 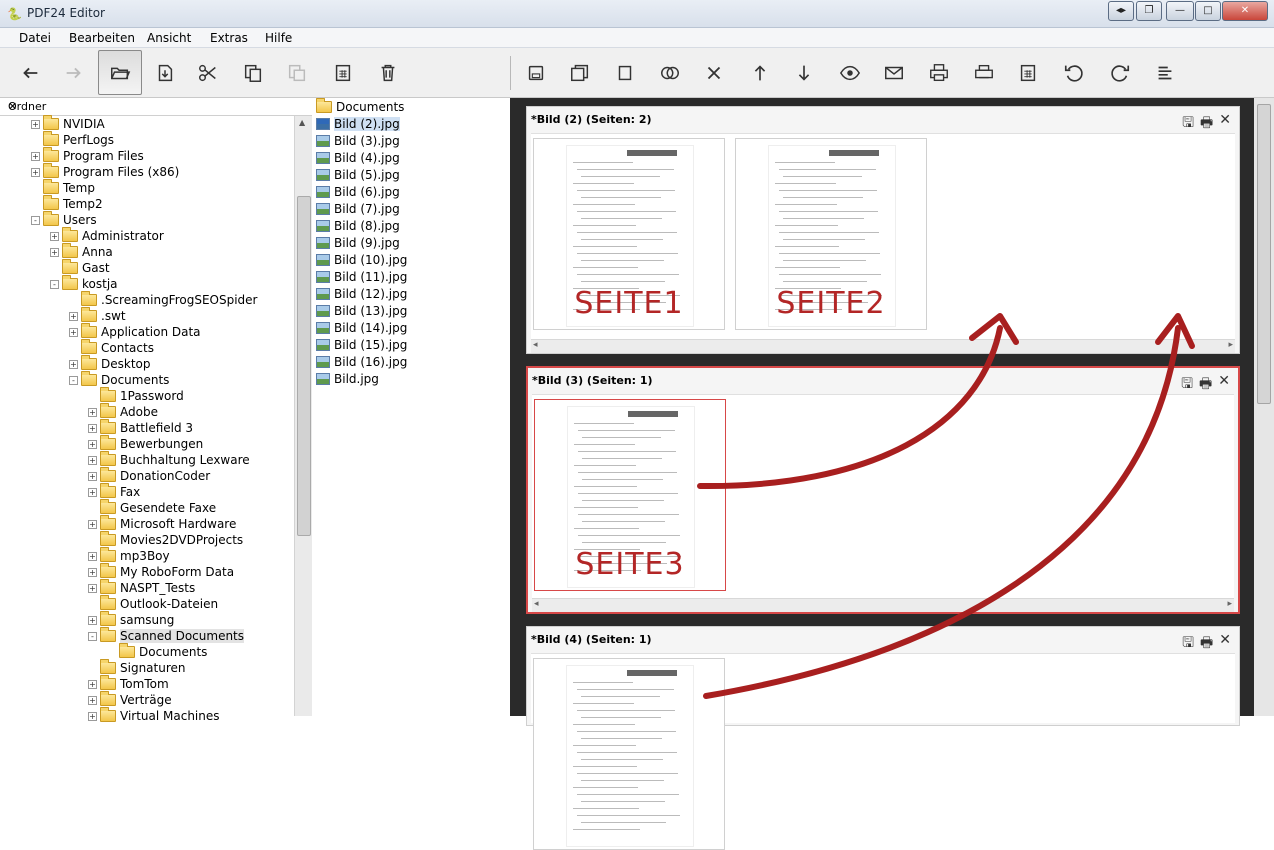 What do you see at coordinates (157, 651) in the screenshot?
I see `tree-item: Documents` at bounding box center [157, 651].